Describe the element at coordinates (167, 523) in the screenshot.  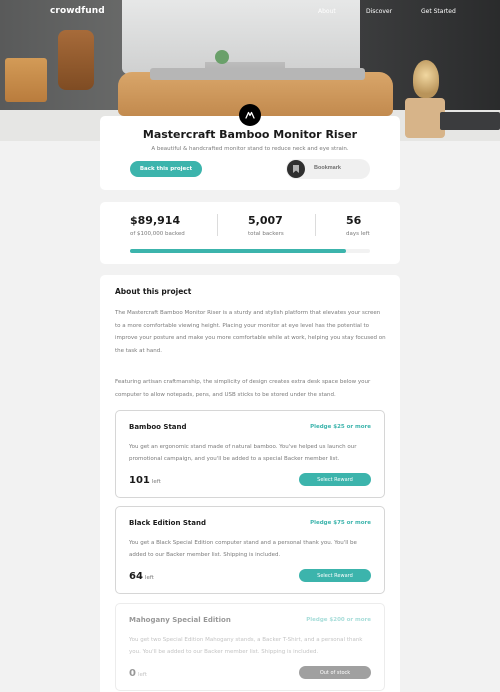
I see `reward-name: Black Edition Stand` at that location.